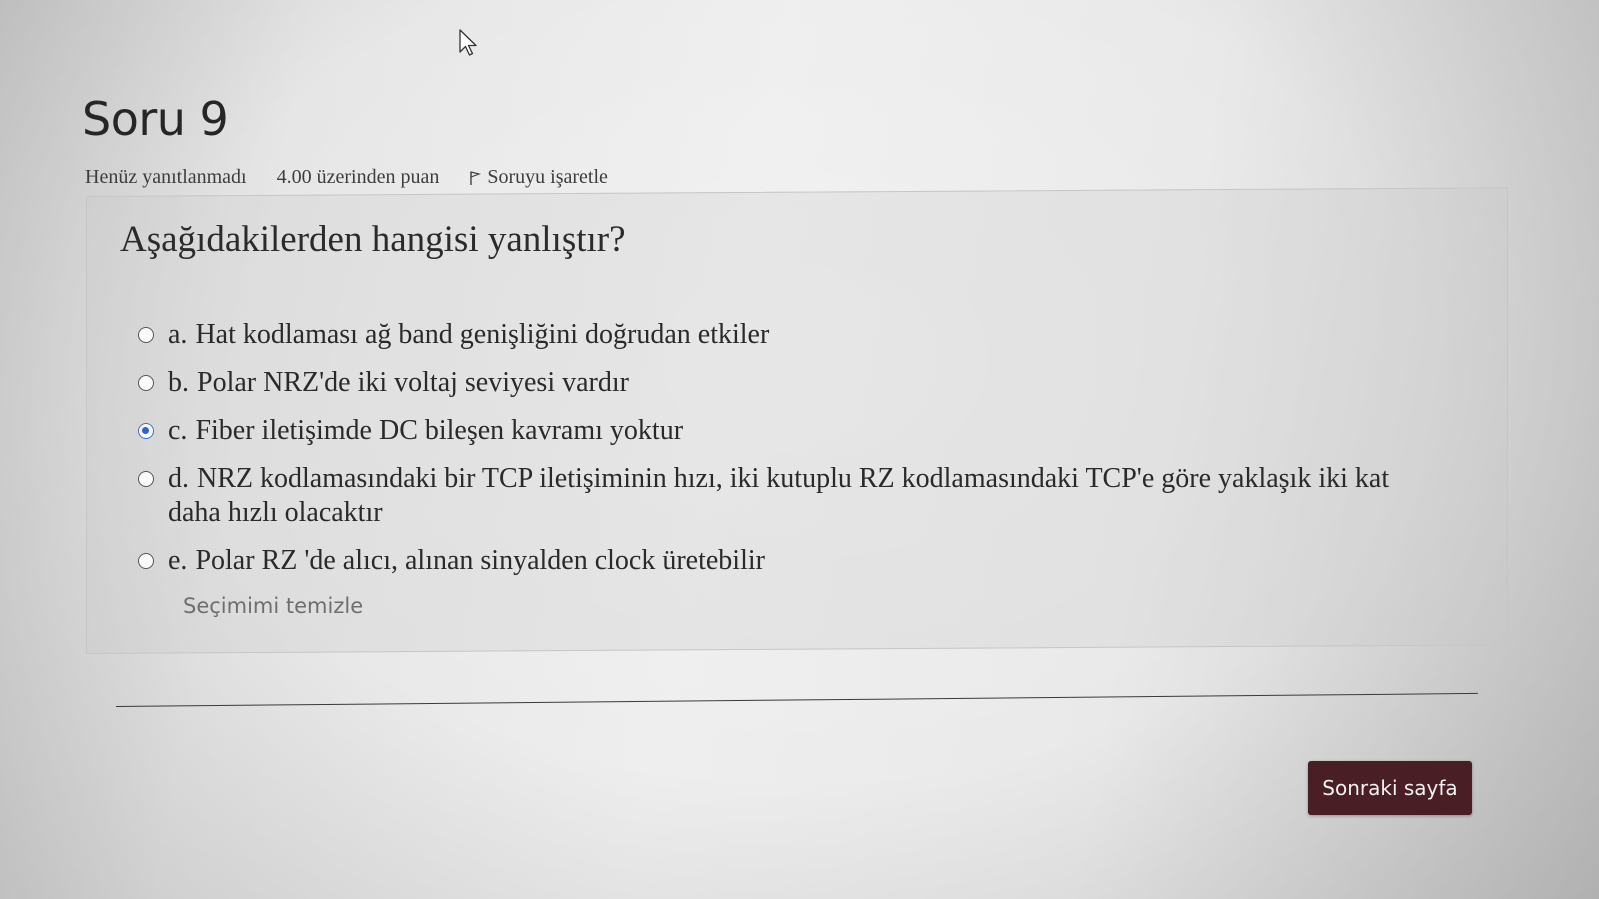 The width and height of the screenshot is (1599, 899). I want to click on question-title: Soru 9, so click(155, 119).